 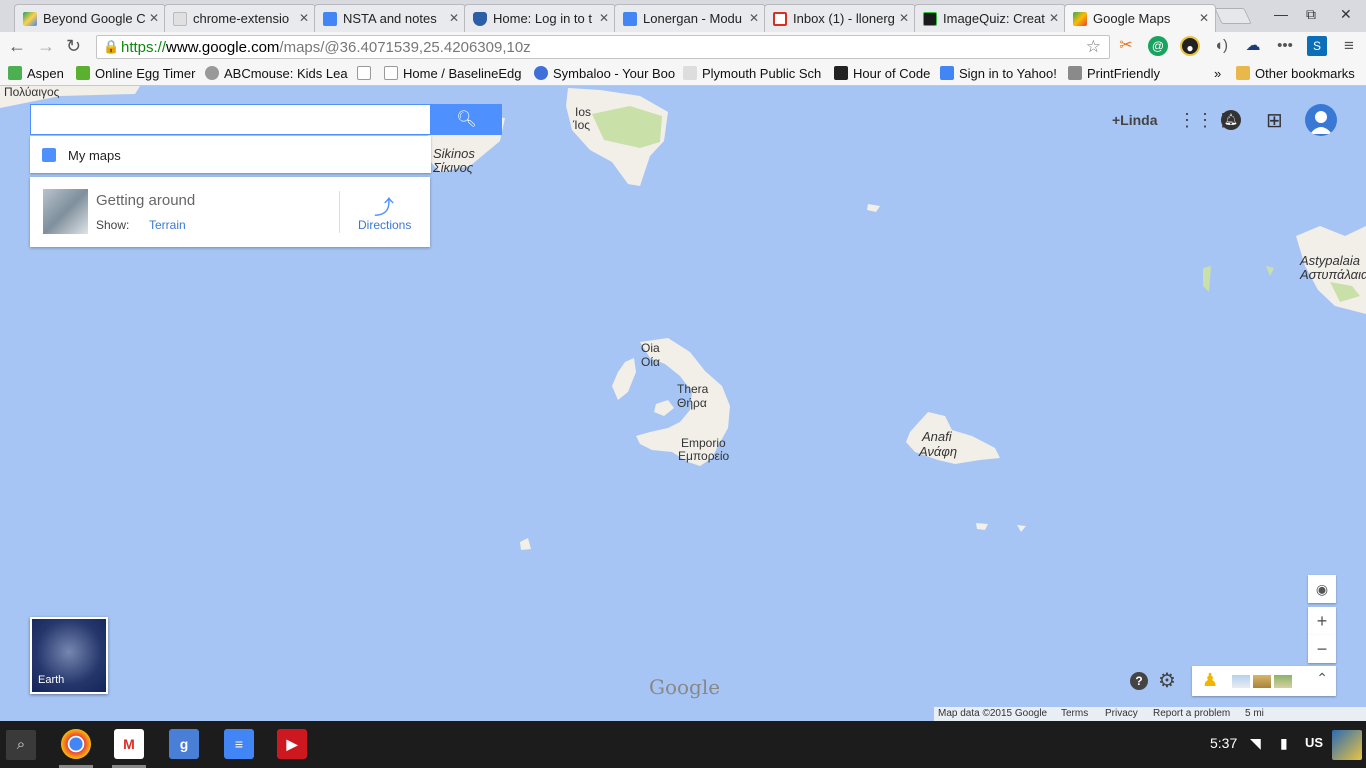 What do you see at coordinates (1317, 46) in the screenshot?
I see `s-extension-icon: S` at bounding box center [1317, 46].